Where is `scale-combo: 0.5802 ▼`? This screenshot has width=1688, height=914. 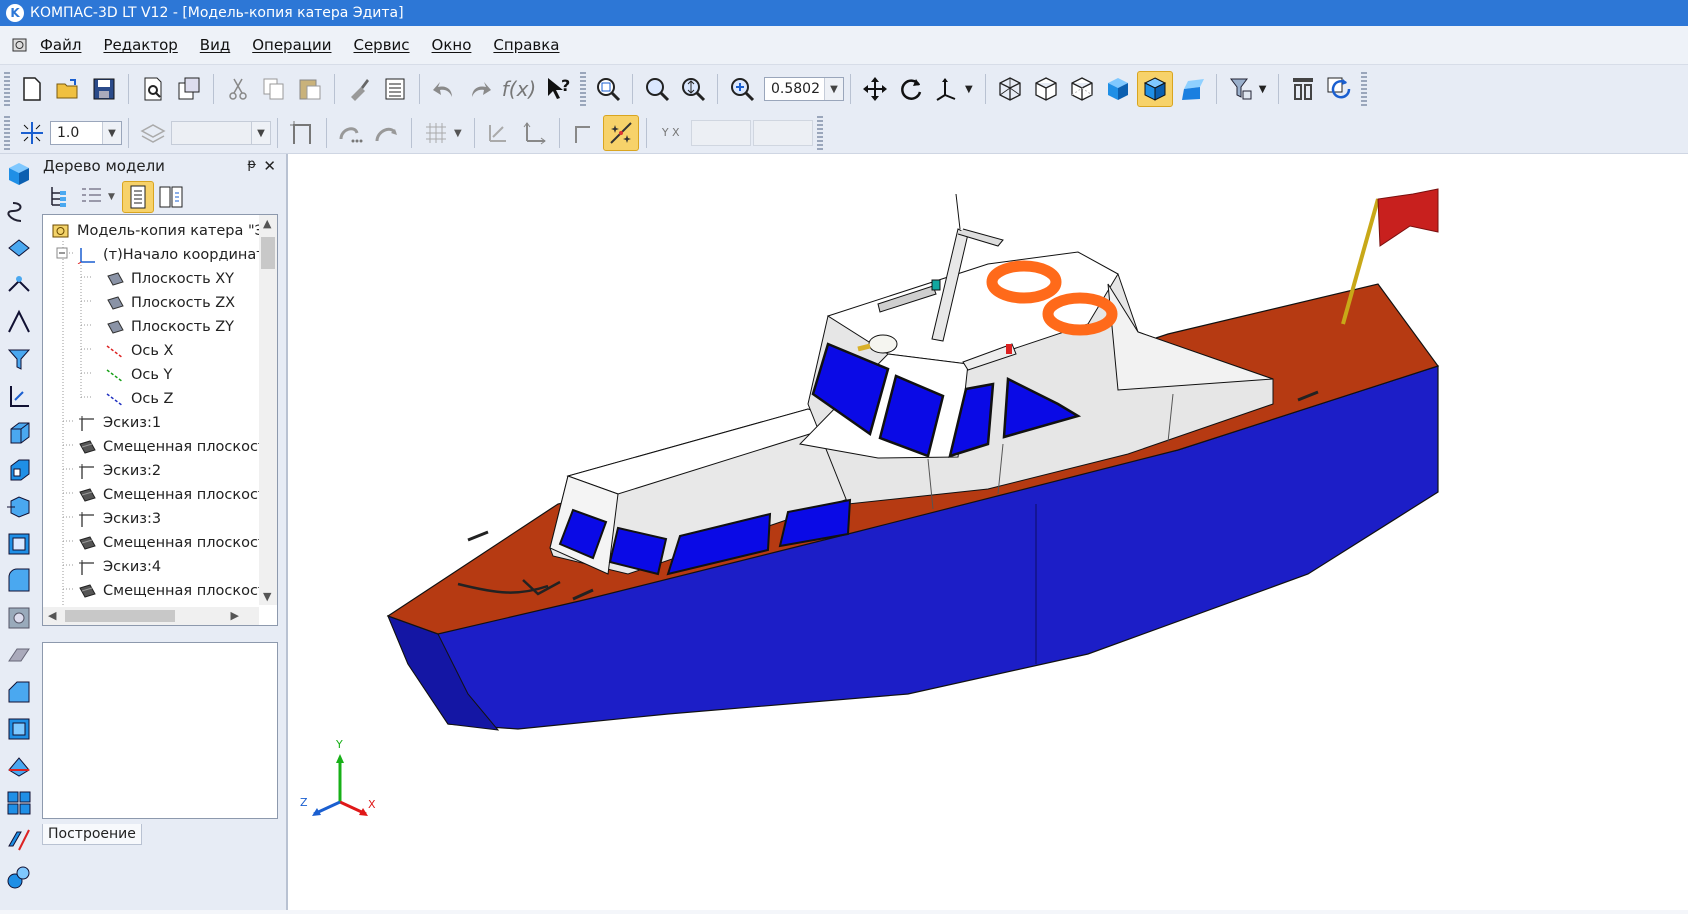
scale-combo: 0.5802 ▼ is located at coordinates (804, 89).